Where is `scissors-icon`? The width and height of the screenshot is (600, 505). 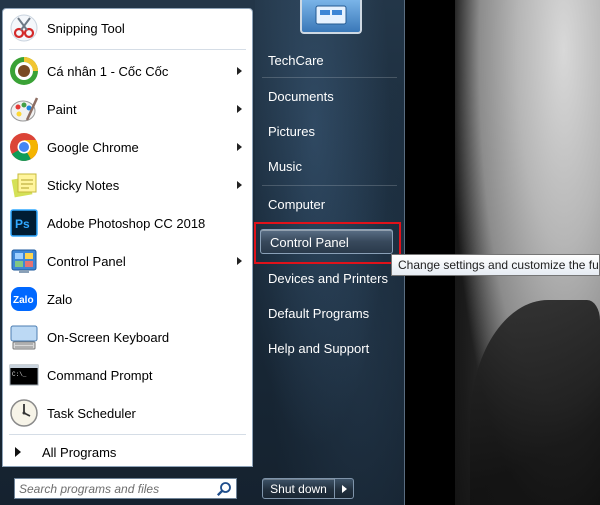
scissors-icon is located at coordinates (24, 28).